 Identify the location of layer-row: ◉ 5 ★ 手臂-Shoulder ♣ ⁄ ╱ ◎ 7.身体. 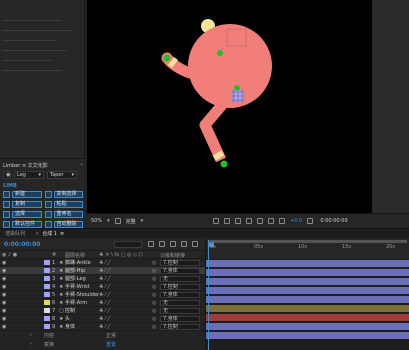
(102, 295).